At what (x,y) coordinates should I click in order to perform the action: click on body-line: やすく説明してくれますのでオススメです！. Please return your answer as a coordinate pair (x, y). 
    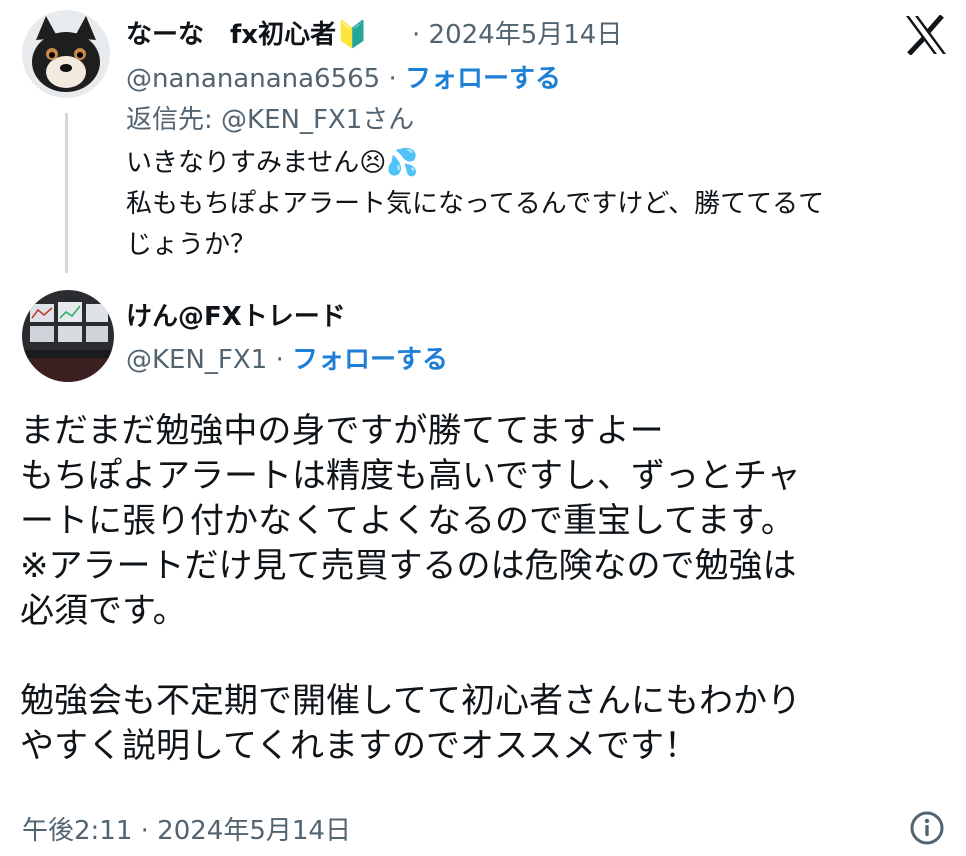
    Looking at the image, I should click on (359, 746).